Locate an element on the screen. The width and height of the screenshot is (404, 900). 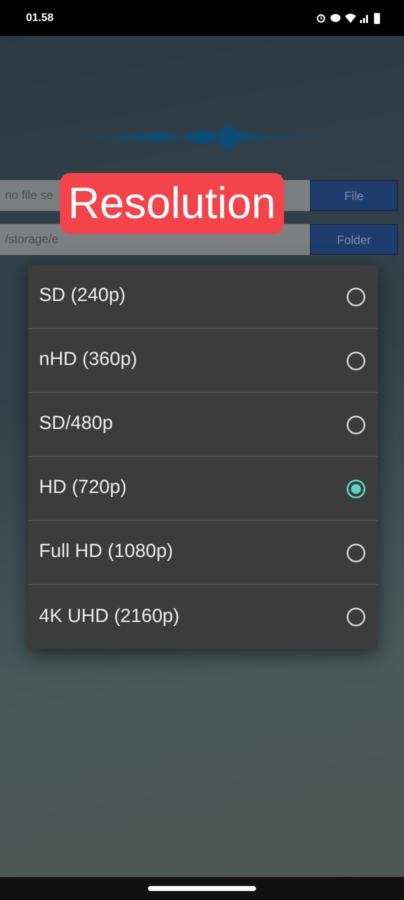
resolution-option: 4K UHD (2160p) is located at coordinates (203, 617).